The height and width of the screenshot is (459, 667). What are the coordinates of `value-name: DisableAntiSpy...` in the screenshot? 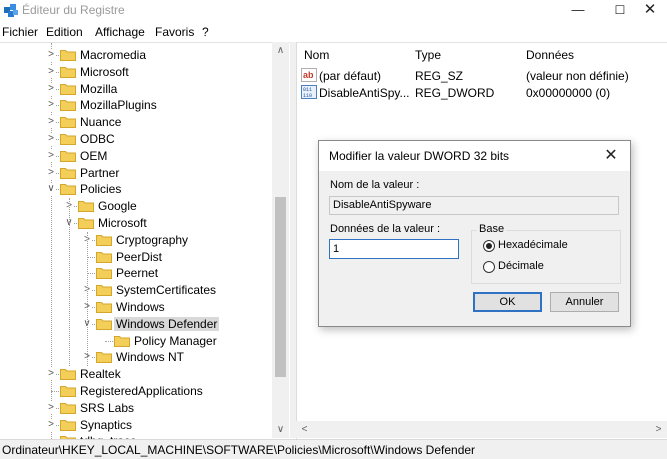 It's located at (364, 93).